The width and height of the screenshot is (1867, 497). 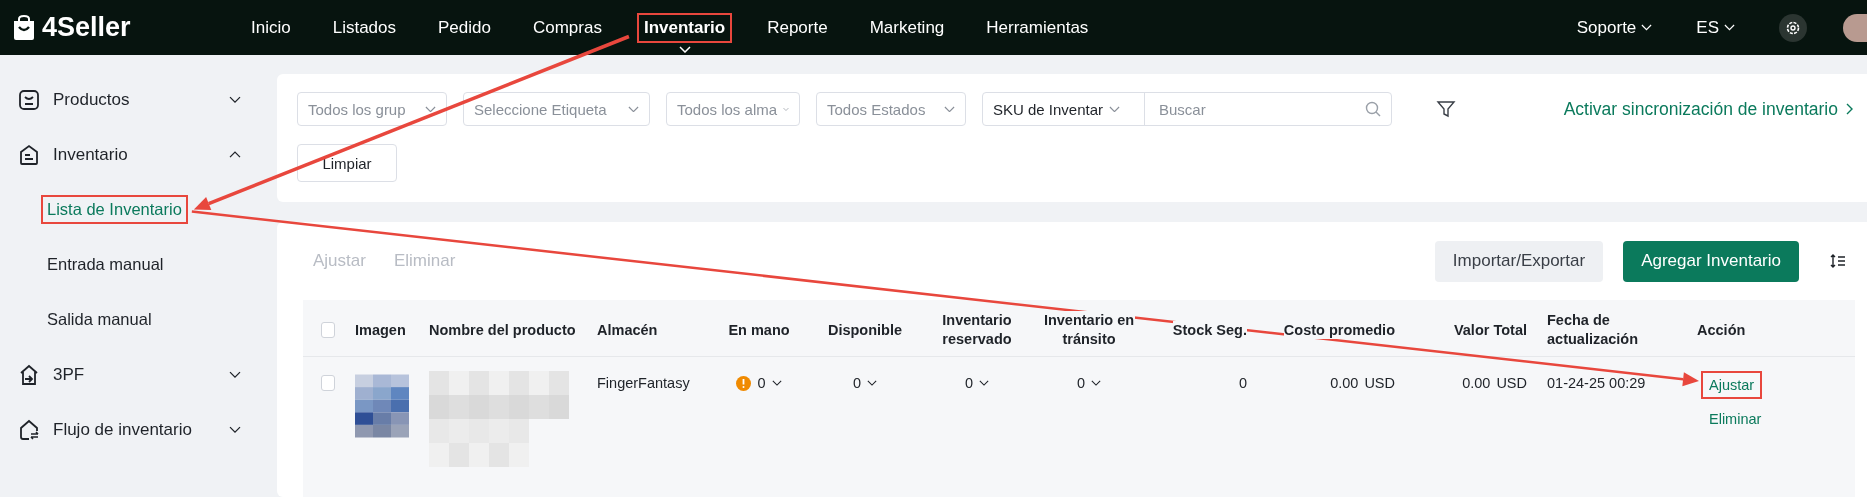 I want to click on sidebar-item: Inventario, so click(x=138, y=154).